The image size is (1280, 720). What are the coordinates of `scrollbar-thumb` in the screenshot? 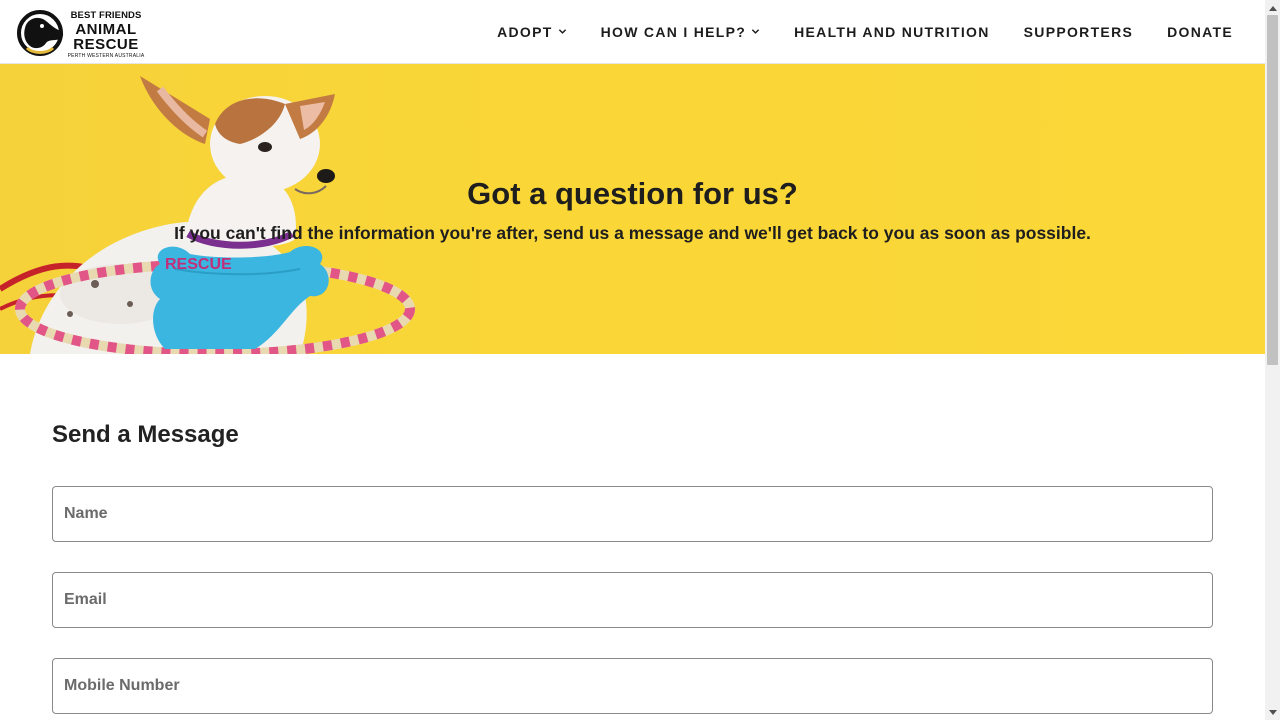 It's located at (1272, 190).